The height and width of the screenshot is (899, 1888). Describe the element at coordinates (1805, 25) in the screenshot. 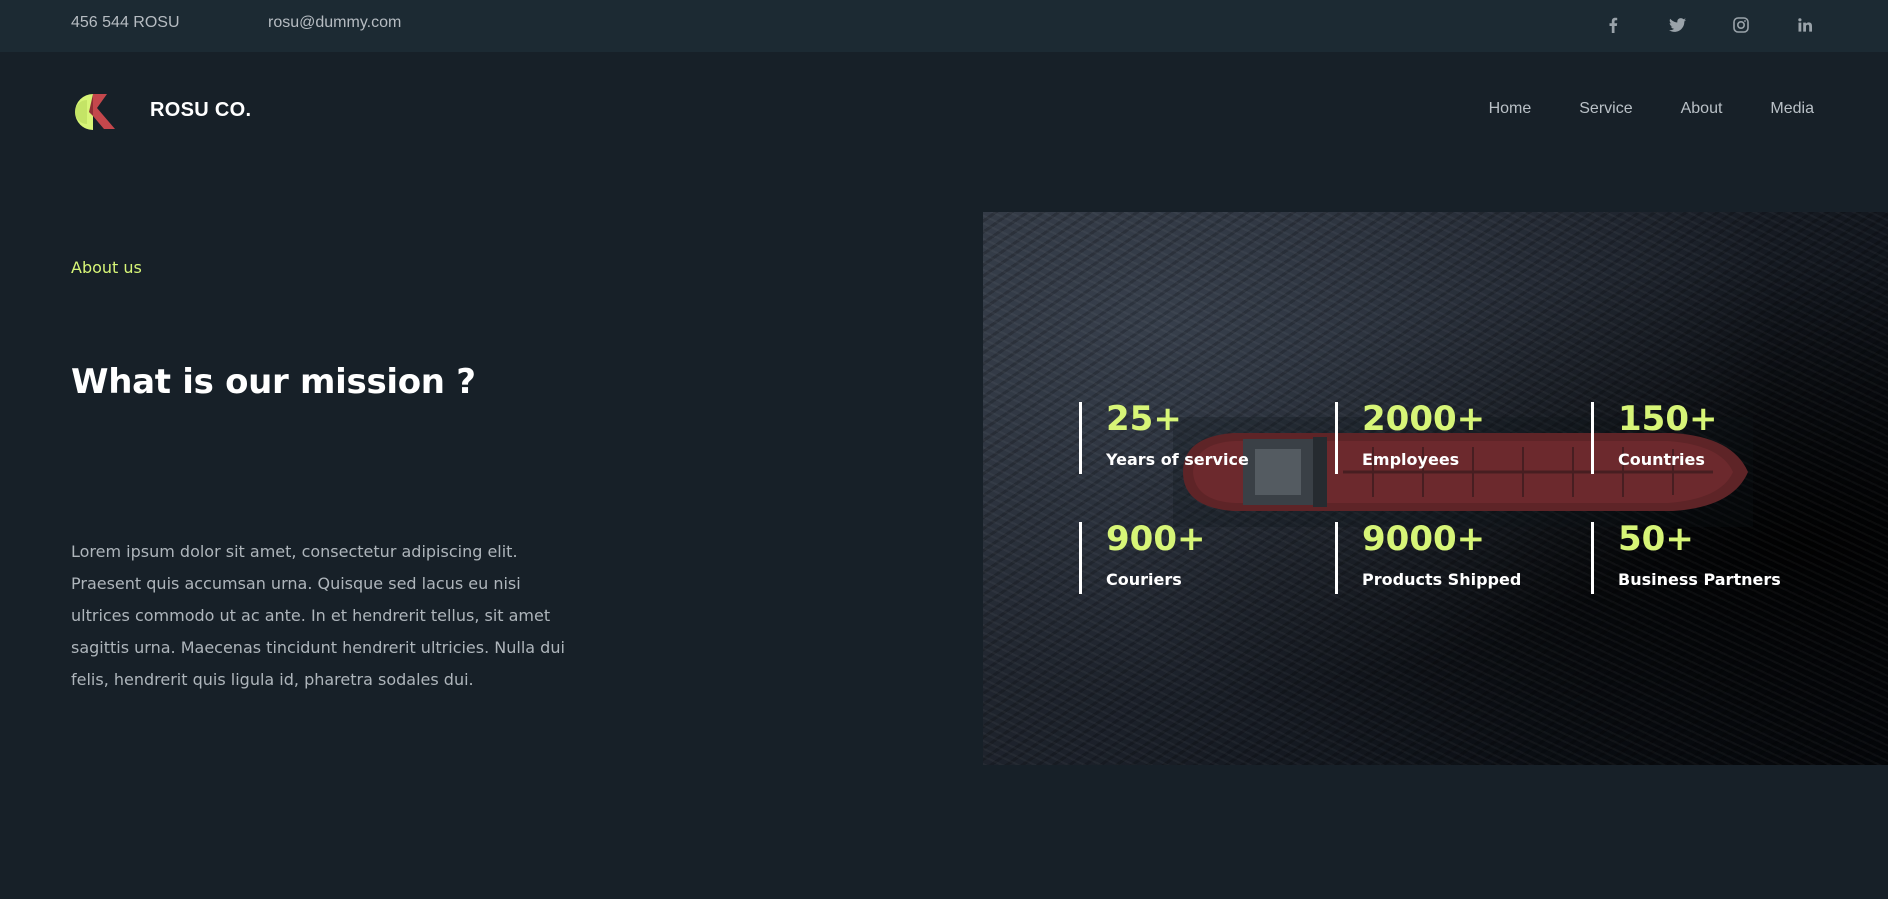

I see `linkedin-icon` at that location.